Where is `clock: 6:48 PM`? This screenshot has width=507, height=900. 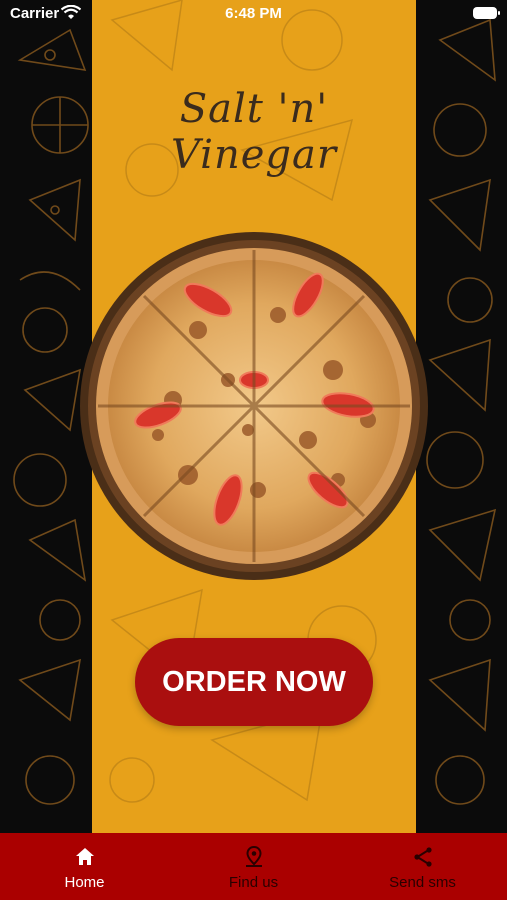
clock: 6:48 PM is located at coordinates (253, 13).